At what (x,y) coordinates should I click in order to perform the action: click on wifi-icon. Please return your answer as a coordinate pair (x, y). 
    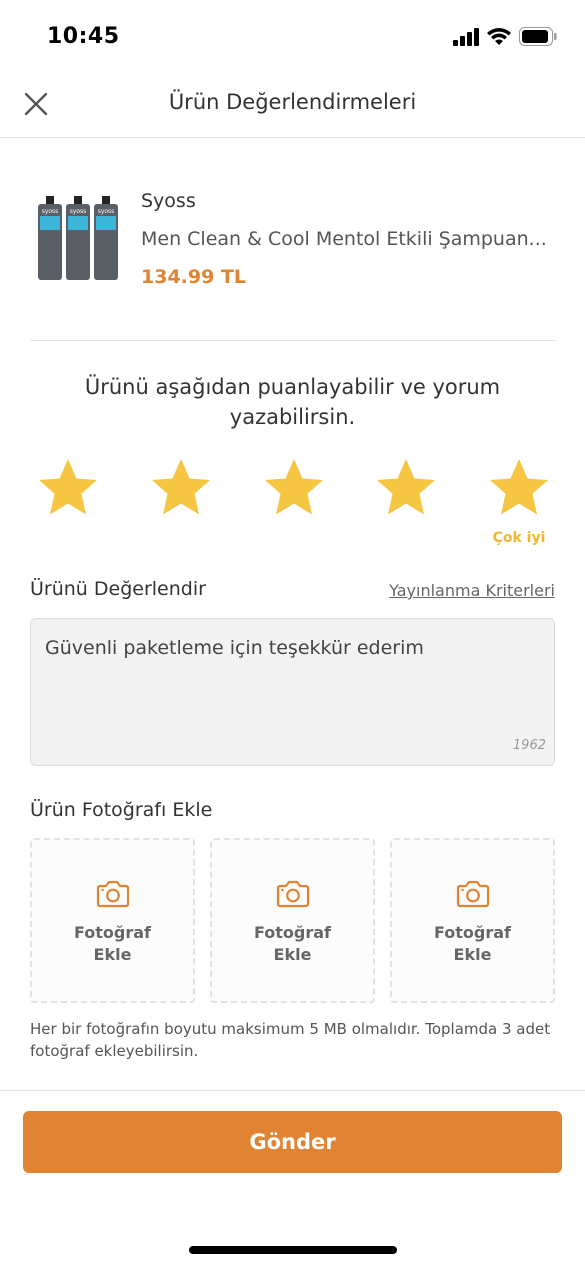
    Looking at the image, I should click on (499, 36).